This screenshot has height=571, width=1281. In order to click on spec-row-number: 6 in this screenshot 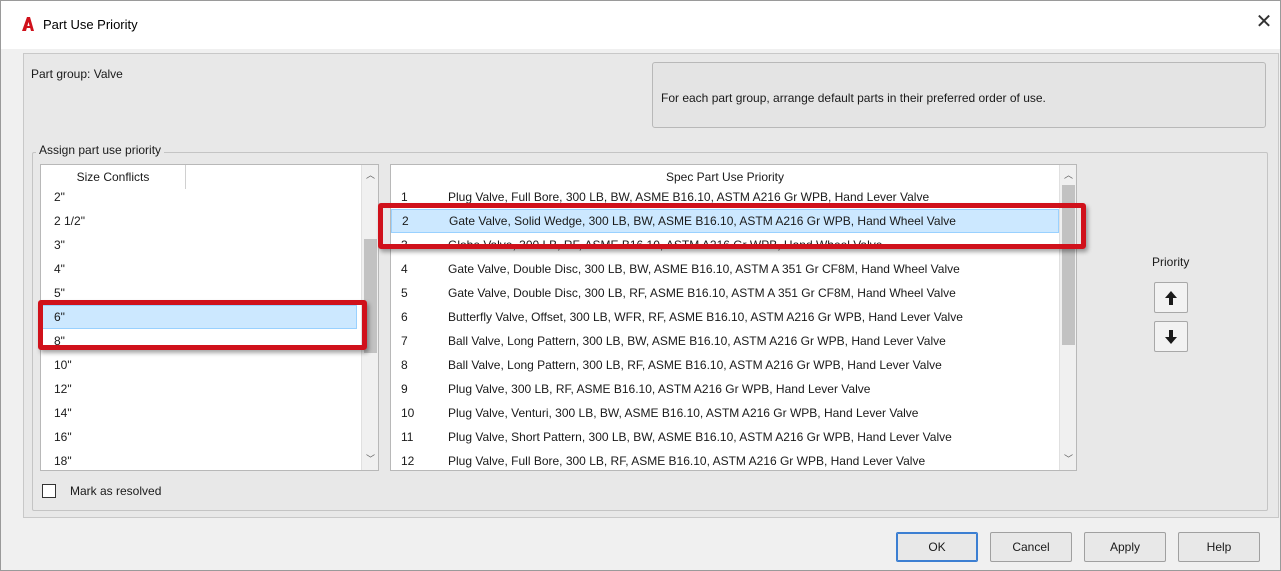, I will do `click(404, 317)`.